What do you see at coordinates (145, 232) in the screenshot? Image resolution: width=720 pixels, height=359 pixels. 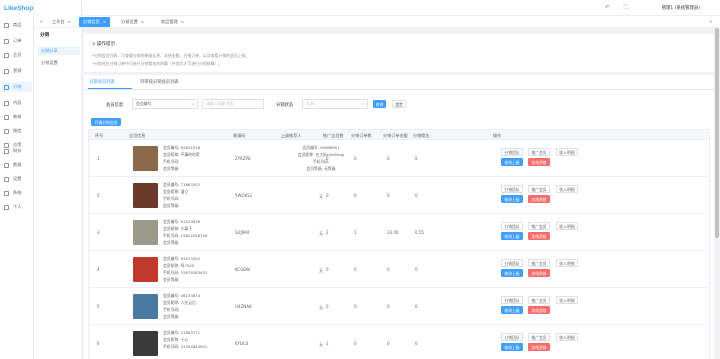 I see `avatar` at bounding box center [145, 232].